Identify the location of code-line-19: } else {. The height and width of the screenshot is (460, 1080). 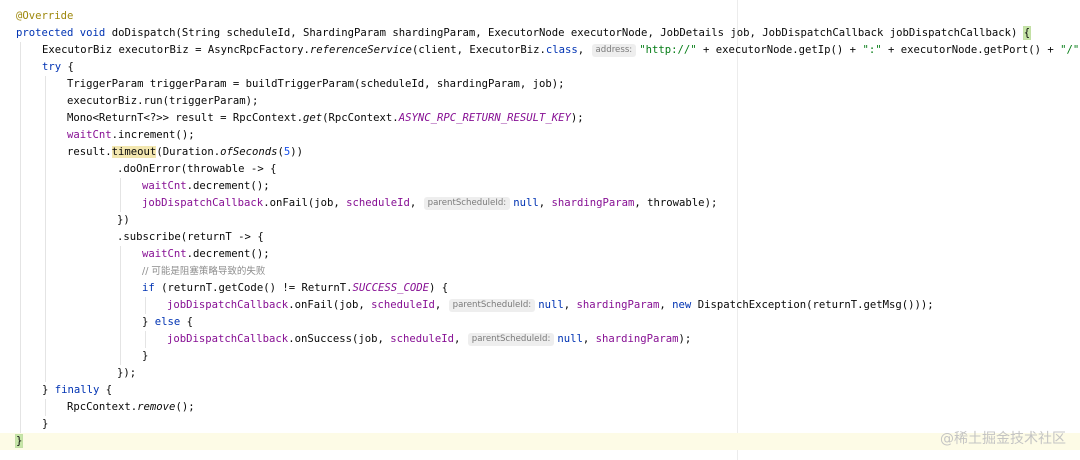
(540, 322).